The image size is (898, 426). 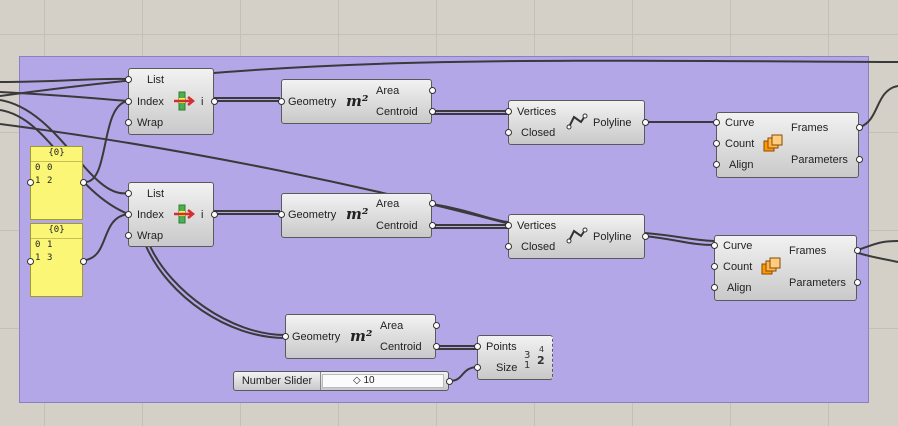 I want to click on slider-track: ◇ 10, so click(x=383, y=381).